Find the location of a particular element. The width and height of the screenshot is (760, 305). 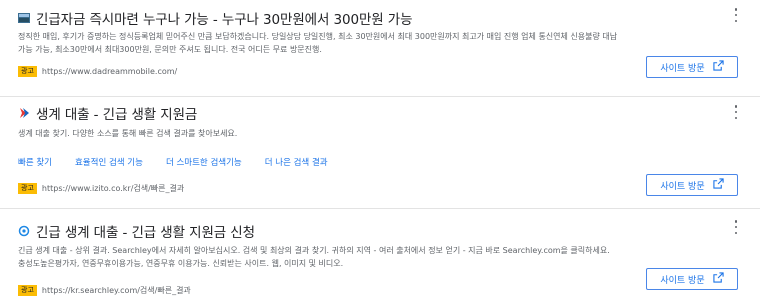

ad-url-row: 광고 https://www.izito.co.kr/검색/빠른_결과 is located at coordinates (101, 188).